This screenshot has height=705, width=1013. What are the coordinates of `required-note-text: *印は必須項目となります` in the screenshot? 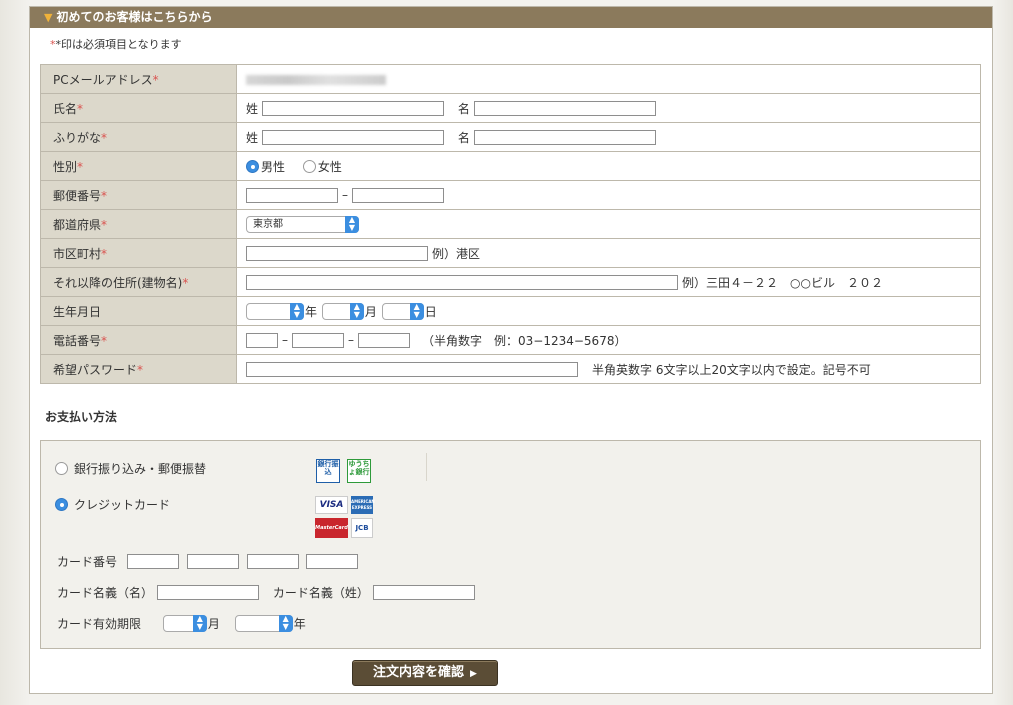 It's located at (118, 44).